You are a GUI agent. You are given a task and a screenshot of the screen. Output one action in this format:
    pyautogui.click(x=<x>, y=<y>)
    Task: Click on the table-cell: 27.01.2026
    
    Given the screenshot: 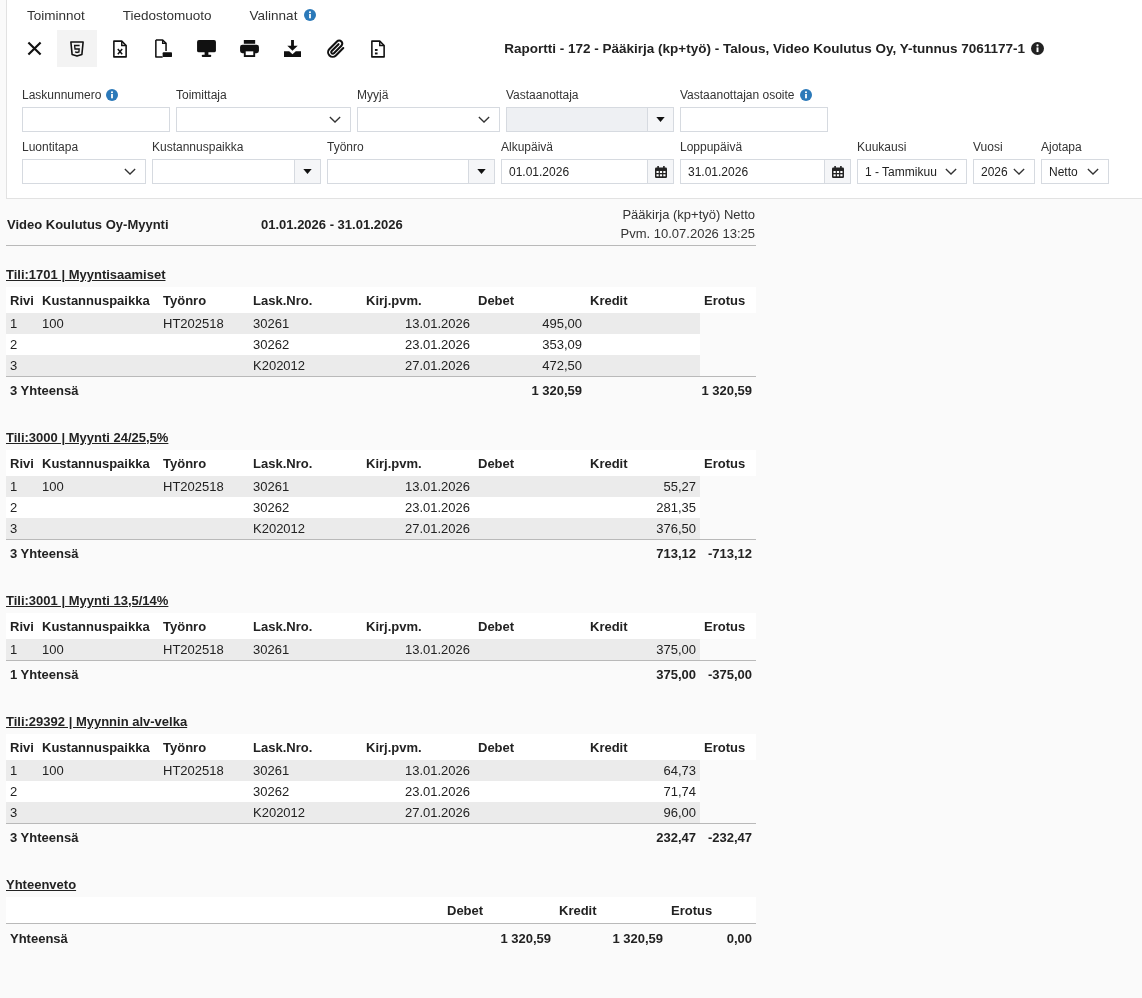 What is the action you would take?
    pyautogui.click(x=437, y=365)
    